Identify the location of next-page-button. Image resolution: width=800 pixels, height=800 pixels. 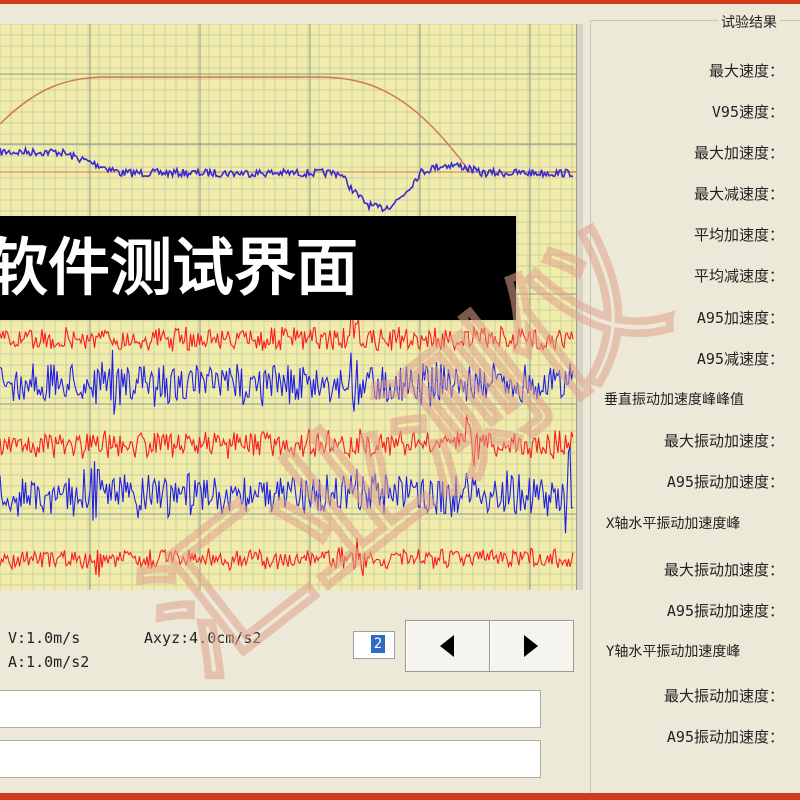
(531, 646).